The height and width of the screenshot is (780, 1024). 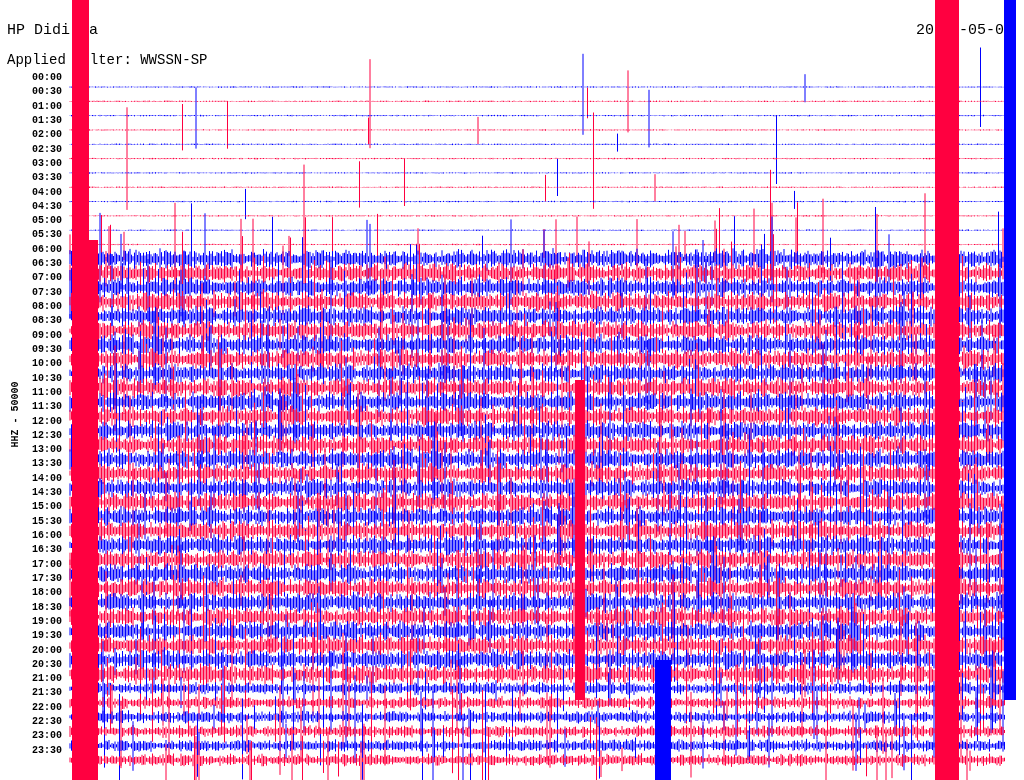 I want to click on filter-text: lter: WWSSN-SP, so click(x=148, y=60).